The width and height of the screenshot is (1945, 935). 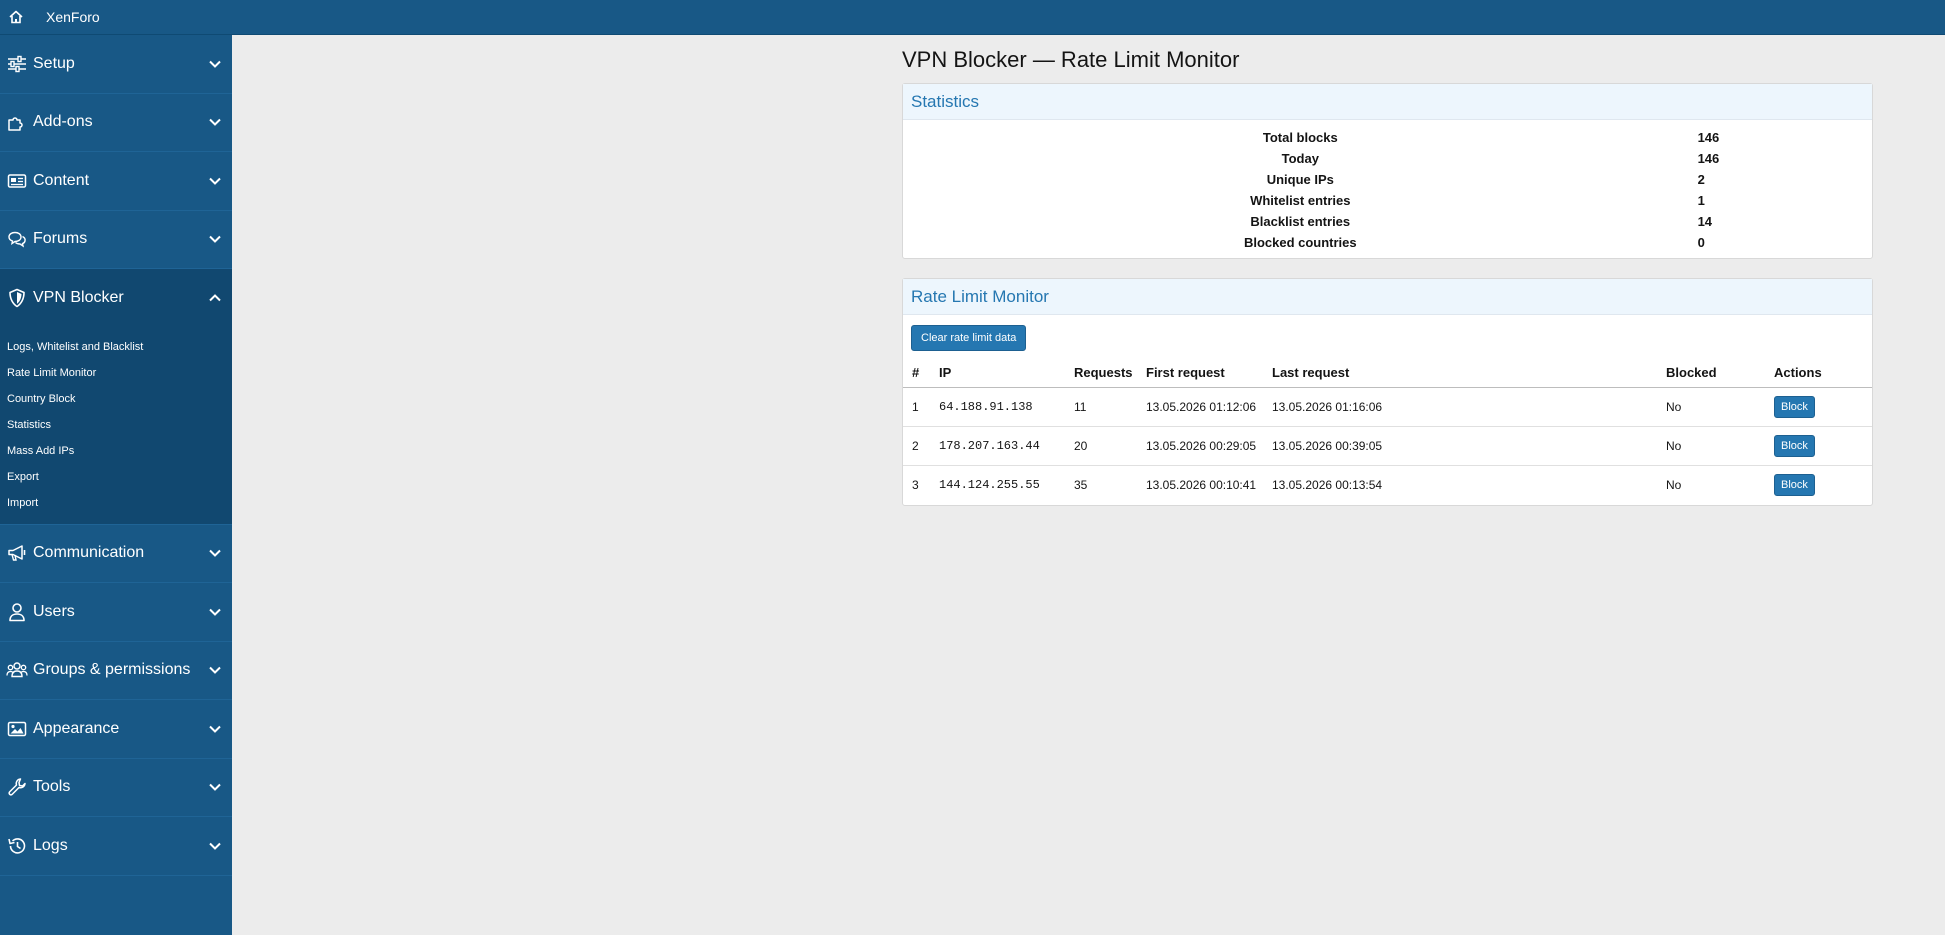 I want to click on row-last-request: 13.05.2026 00:39:05, so click(x=1460, y=446).